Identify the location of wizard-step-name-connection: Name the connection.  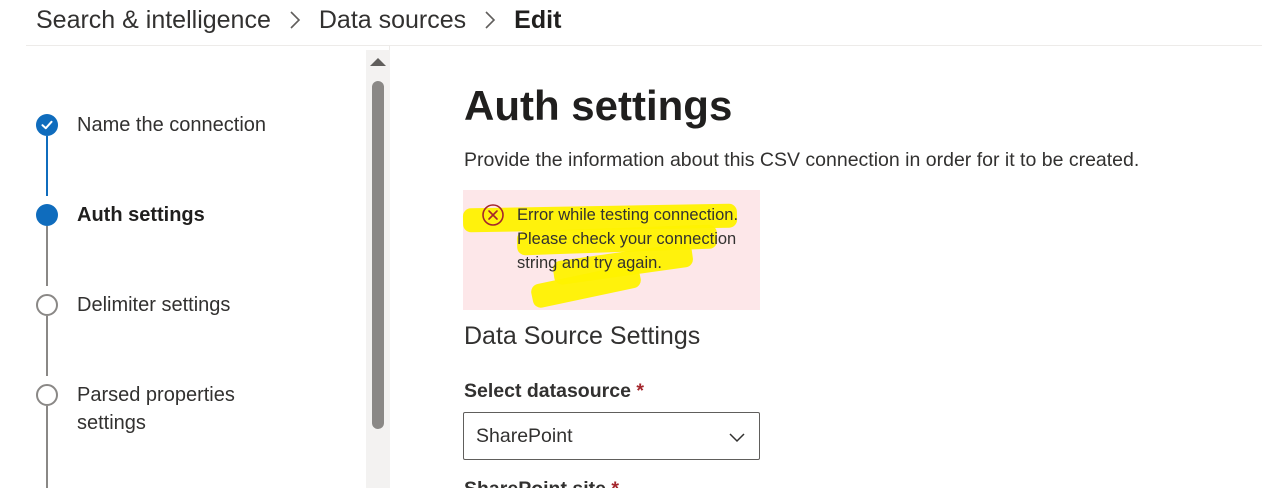
(151, 126).